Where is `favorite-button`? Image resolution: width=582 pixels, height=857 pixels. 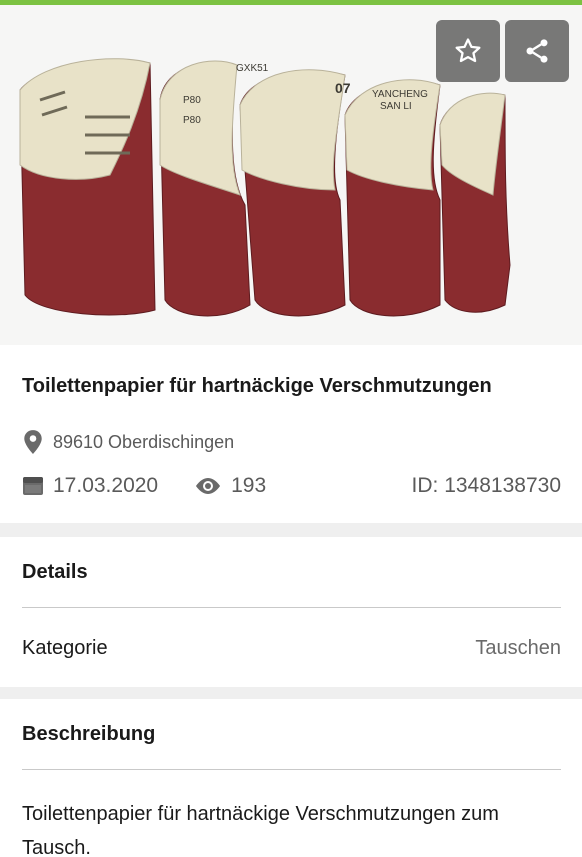
favorite-button is located at coordinates (468, 51).